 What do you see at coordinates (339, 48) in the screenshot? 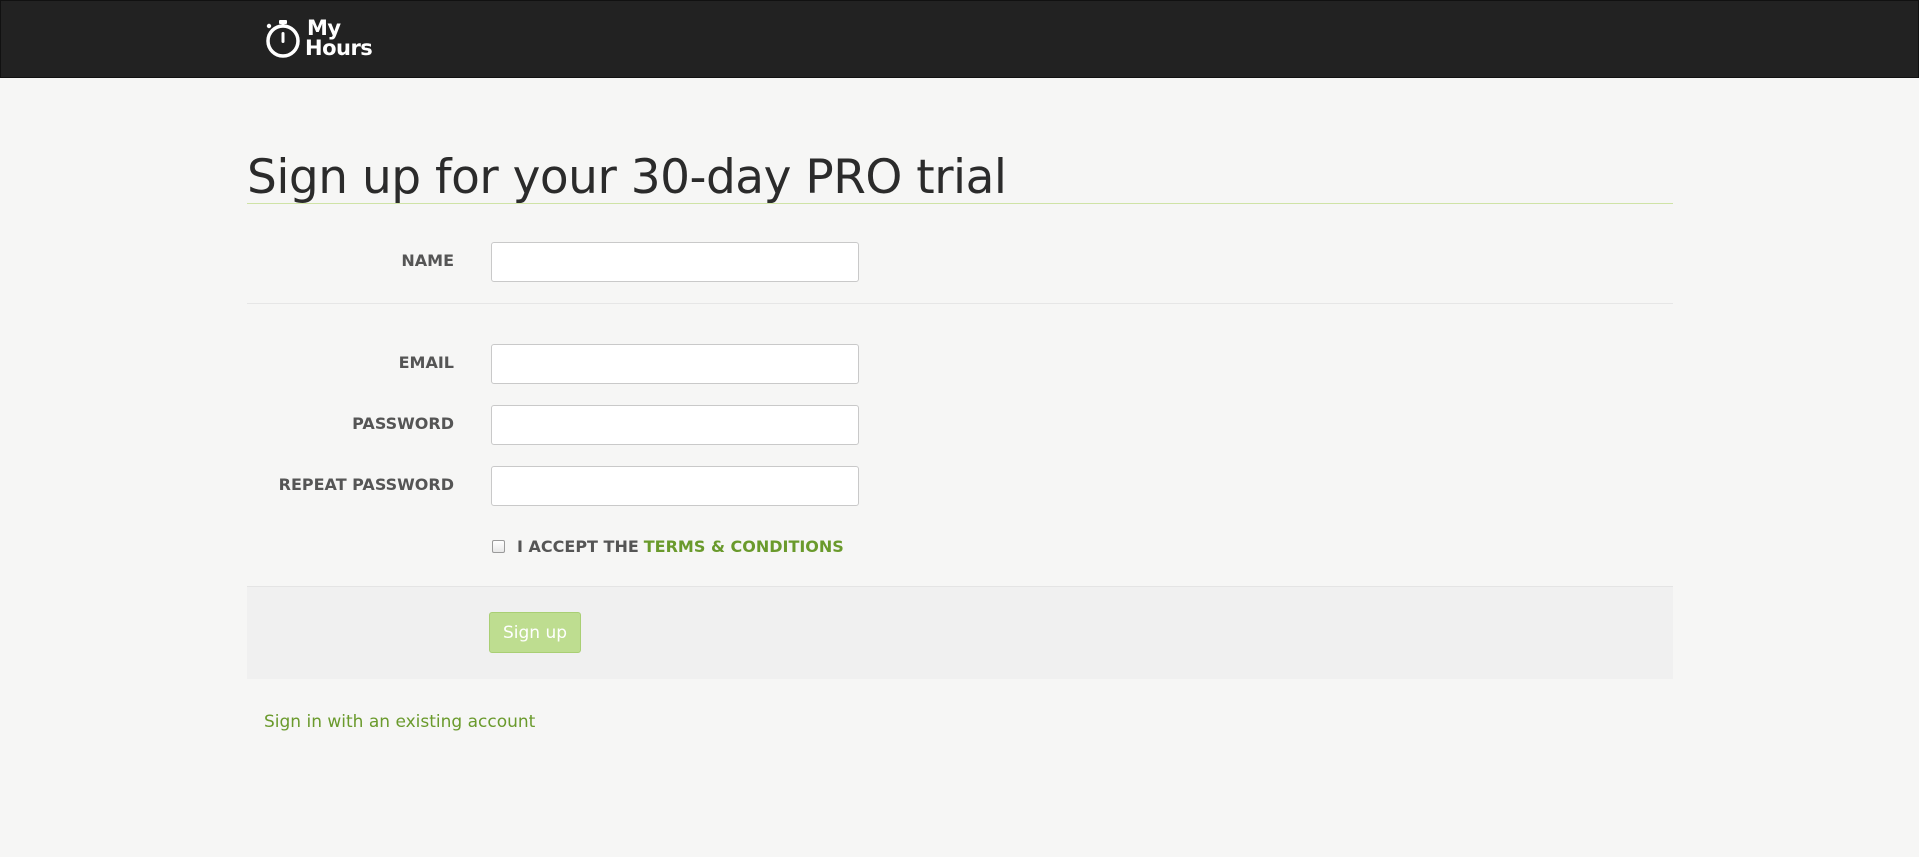
I see `logo-line-hours: Hours` at bounding box center [339, 48].